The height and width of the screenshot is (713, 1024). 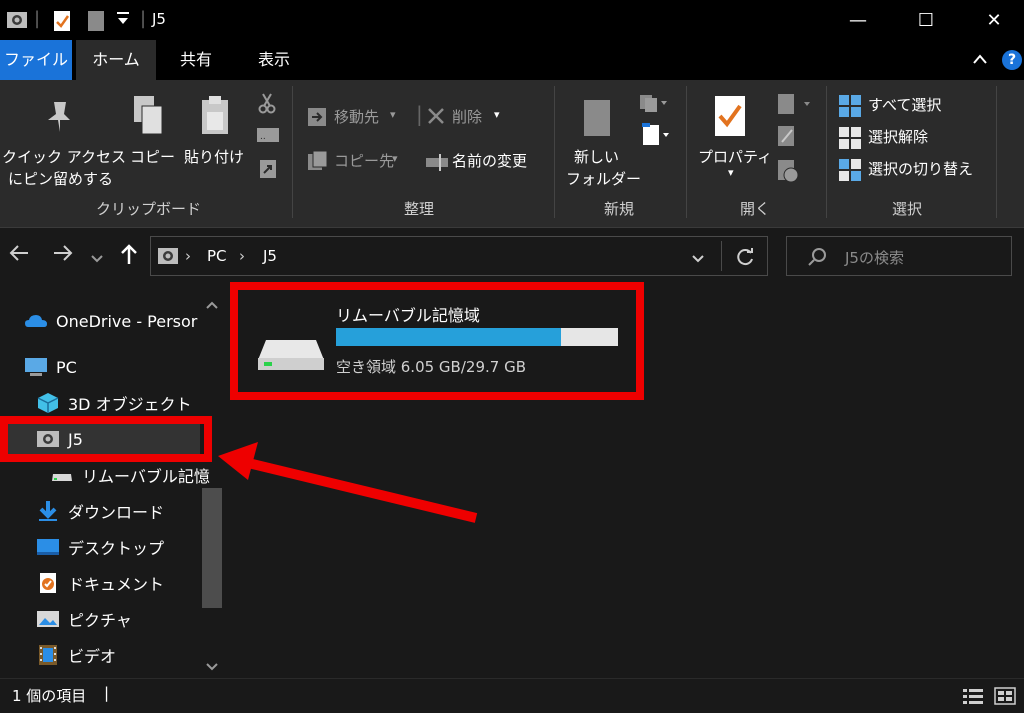 I want to click on large-icons-view-icon, so click(x=1005, y=698).